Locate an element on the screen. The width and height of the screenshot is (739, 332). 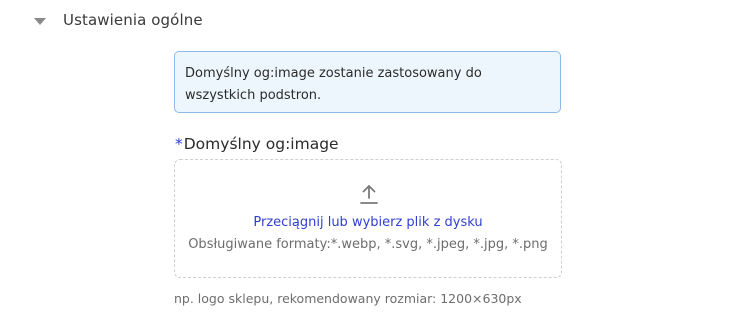
upload-browse-link: Przeciągnij lub wybierz plik z dysku is located at coordinates (368, 222).